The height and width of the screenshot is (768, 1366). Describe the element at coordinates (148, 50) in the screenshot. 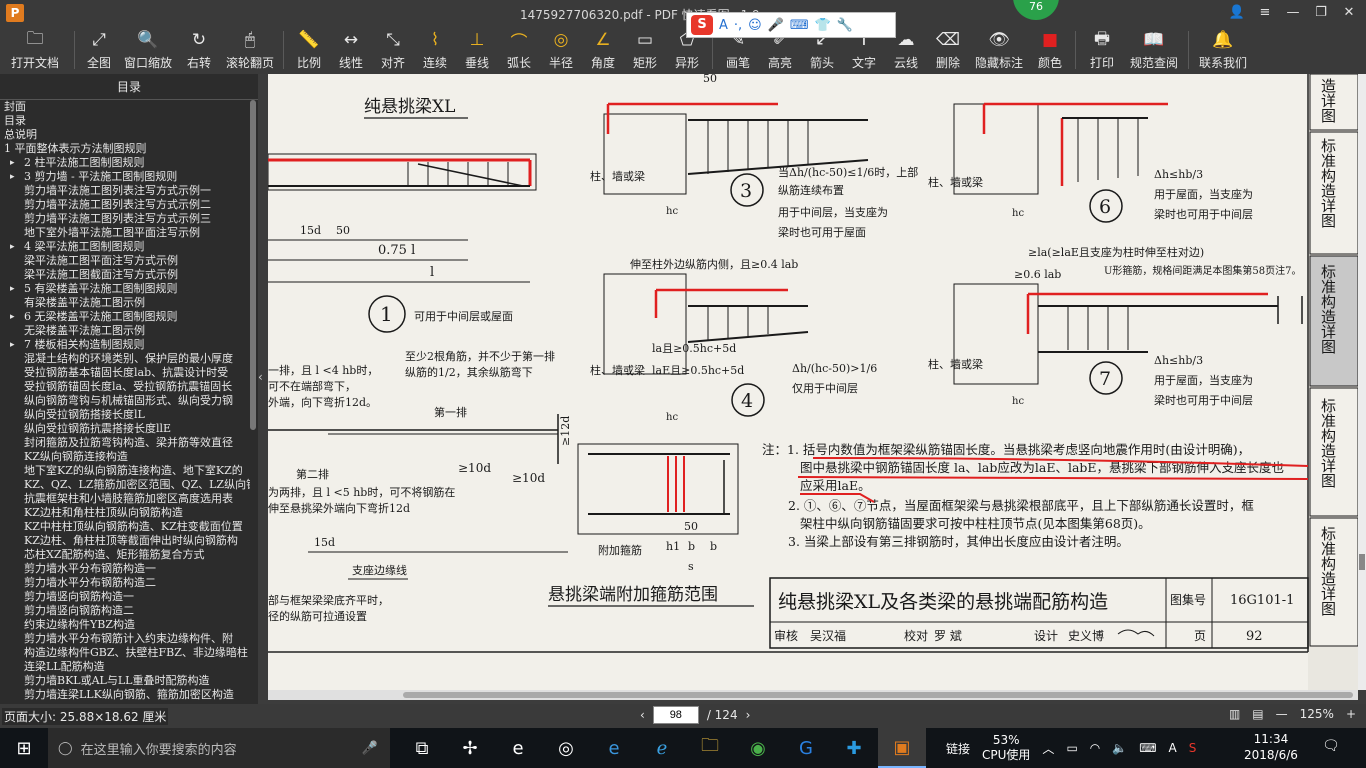

I see `toolbar-zoom-window-button: 🔍 窗口缩放` at that location.